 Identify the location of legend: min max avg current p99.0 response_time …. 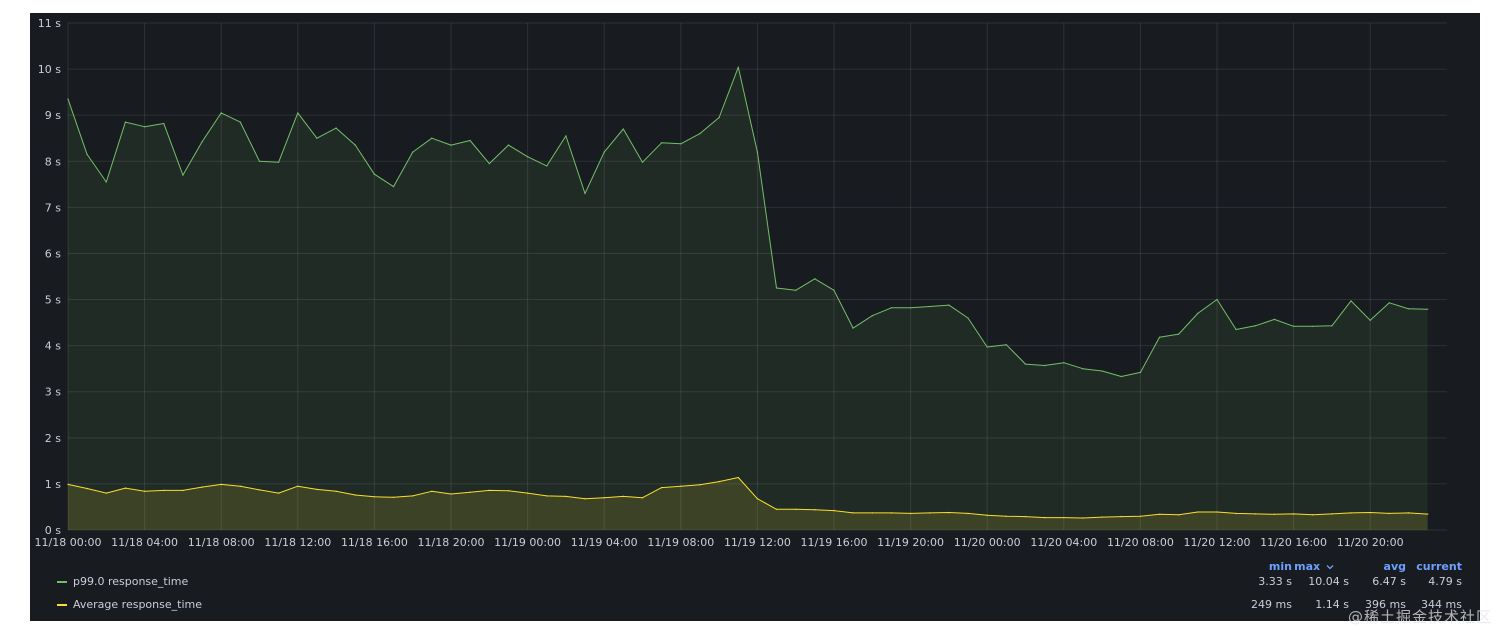
(755, 589).